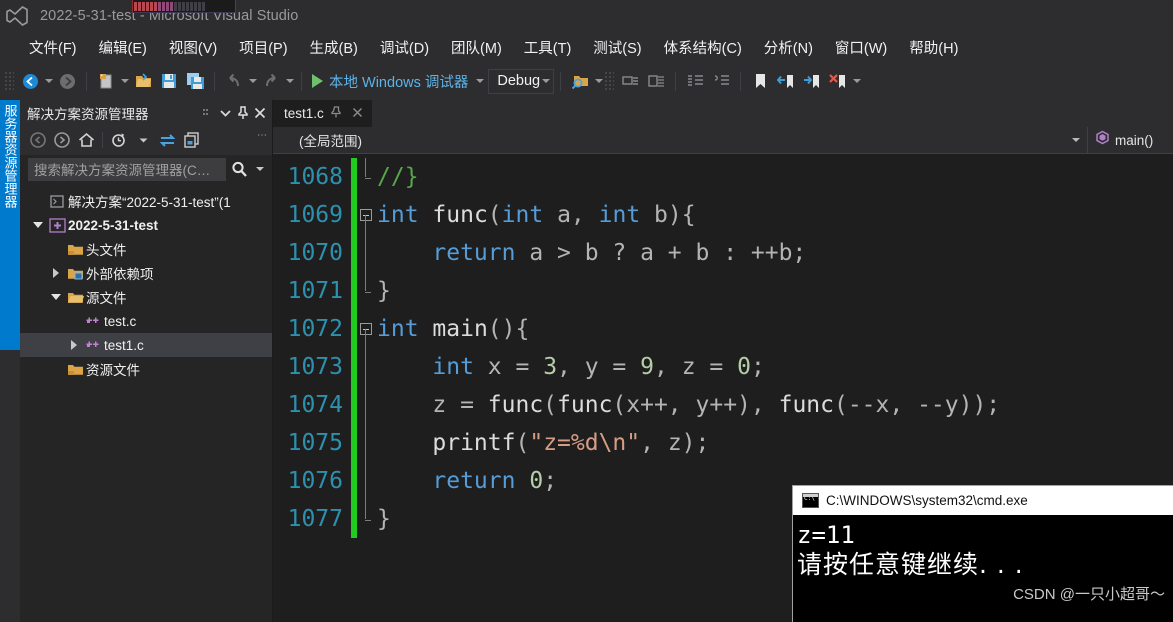 Image resolution: width=1173 pixels, height=622 pixels. I want to click on uncomment-icon, so click(656, 81).